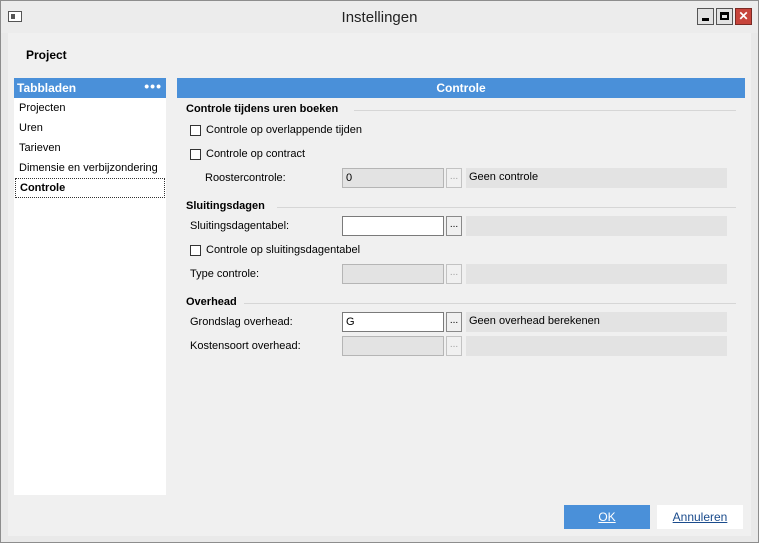  I want to click on rooster-description: Geen controle, so click(596, 178).